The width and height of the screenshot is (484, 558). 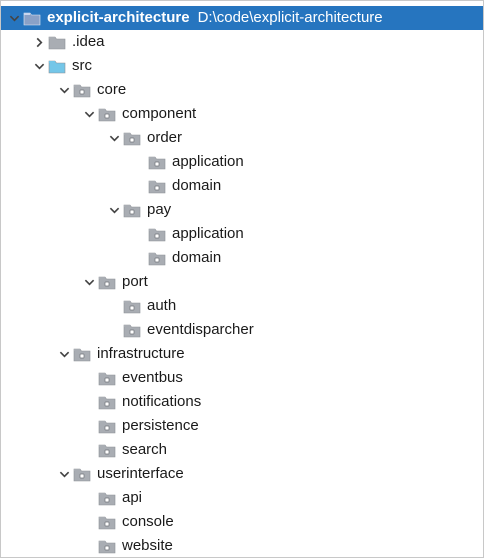 I want to click on tree-node-label: api, so click(x=132, y=497).